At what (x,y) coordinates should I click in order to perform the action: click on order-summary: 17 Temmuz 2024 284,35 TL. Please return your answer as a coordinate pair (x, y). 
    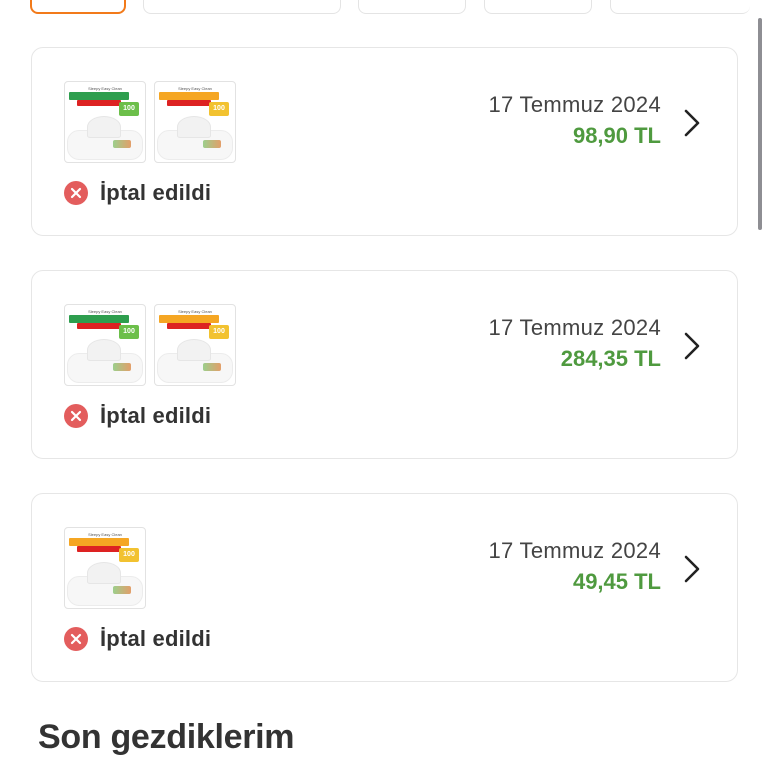
    Looking at the image, I should click on (574, 343).